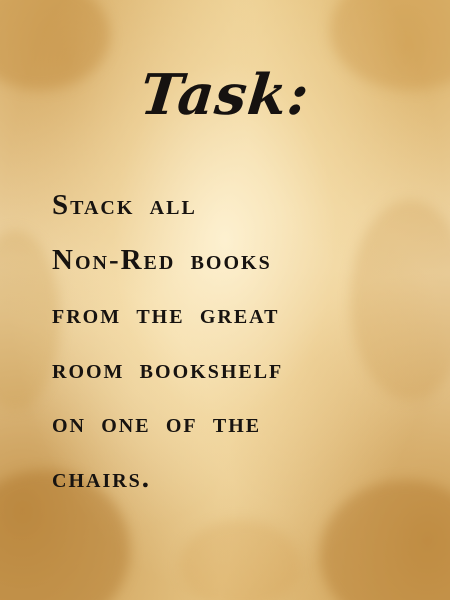  I want to click on task-line: Non-Red books, so click(162, 259).